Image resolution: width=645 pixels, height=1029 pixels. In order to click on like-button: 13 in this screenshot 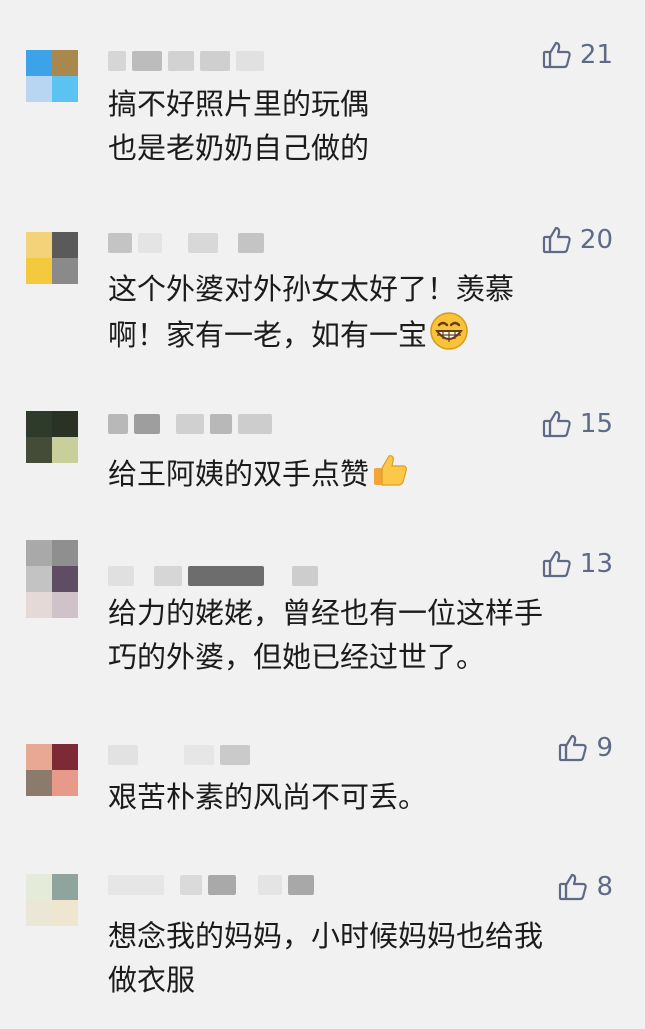, I will do `click(577, 564)`.